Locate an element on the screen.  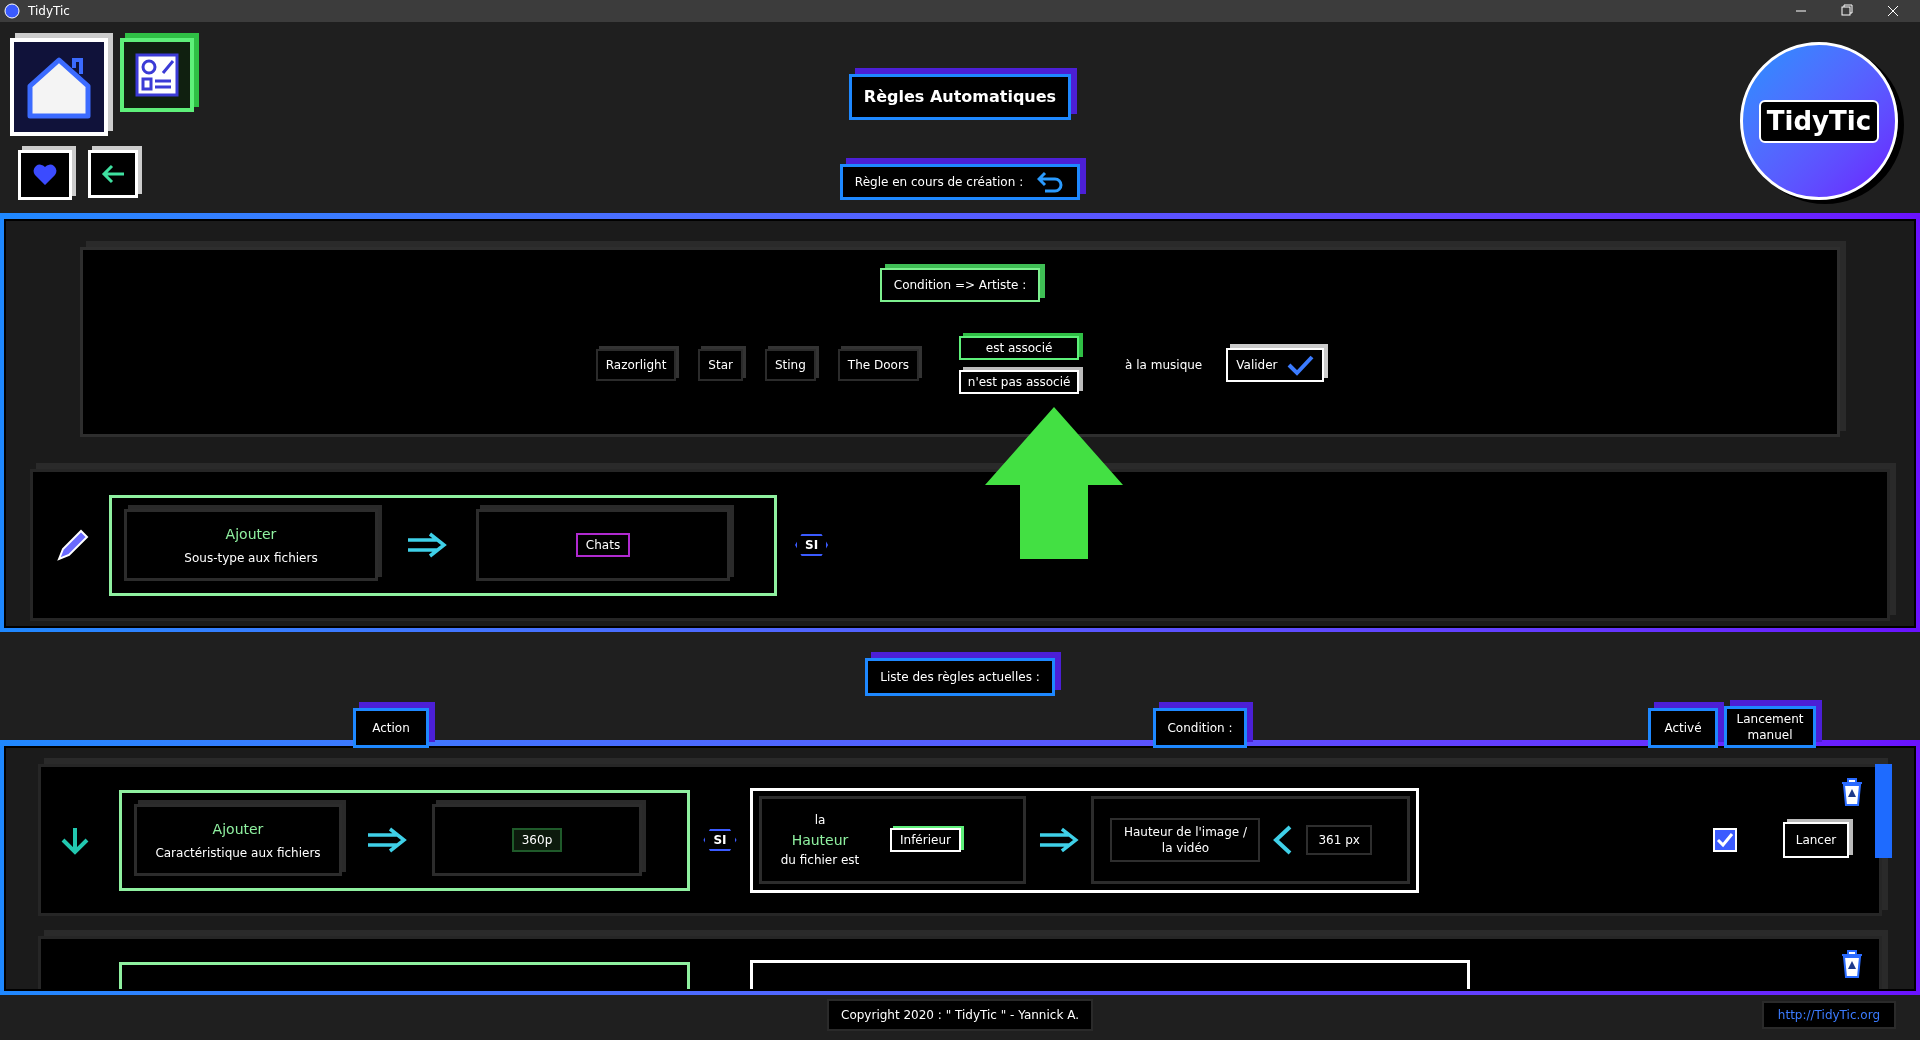
artist-option: Razorlight is located at coordinates (636, 365).